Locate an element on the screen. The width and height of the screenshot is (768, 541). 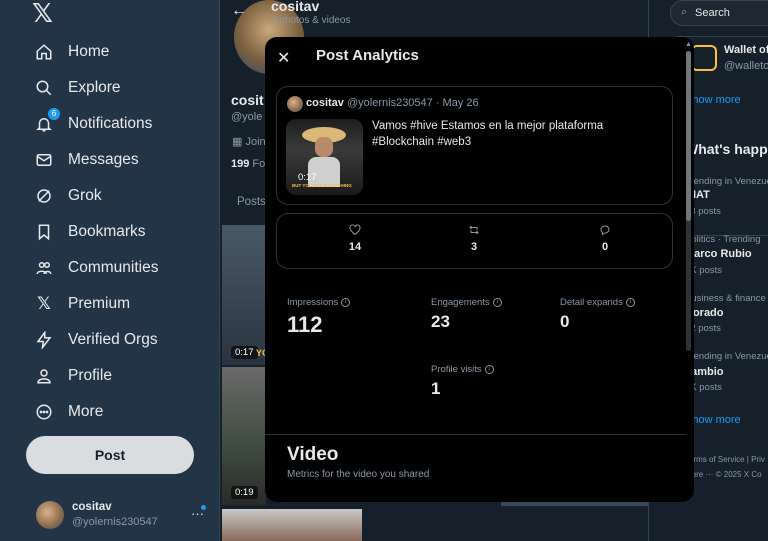
nav-label: Premium is located at coordinates (99, 303).